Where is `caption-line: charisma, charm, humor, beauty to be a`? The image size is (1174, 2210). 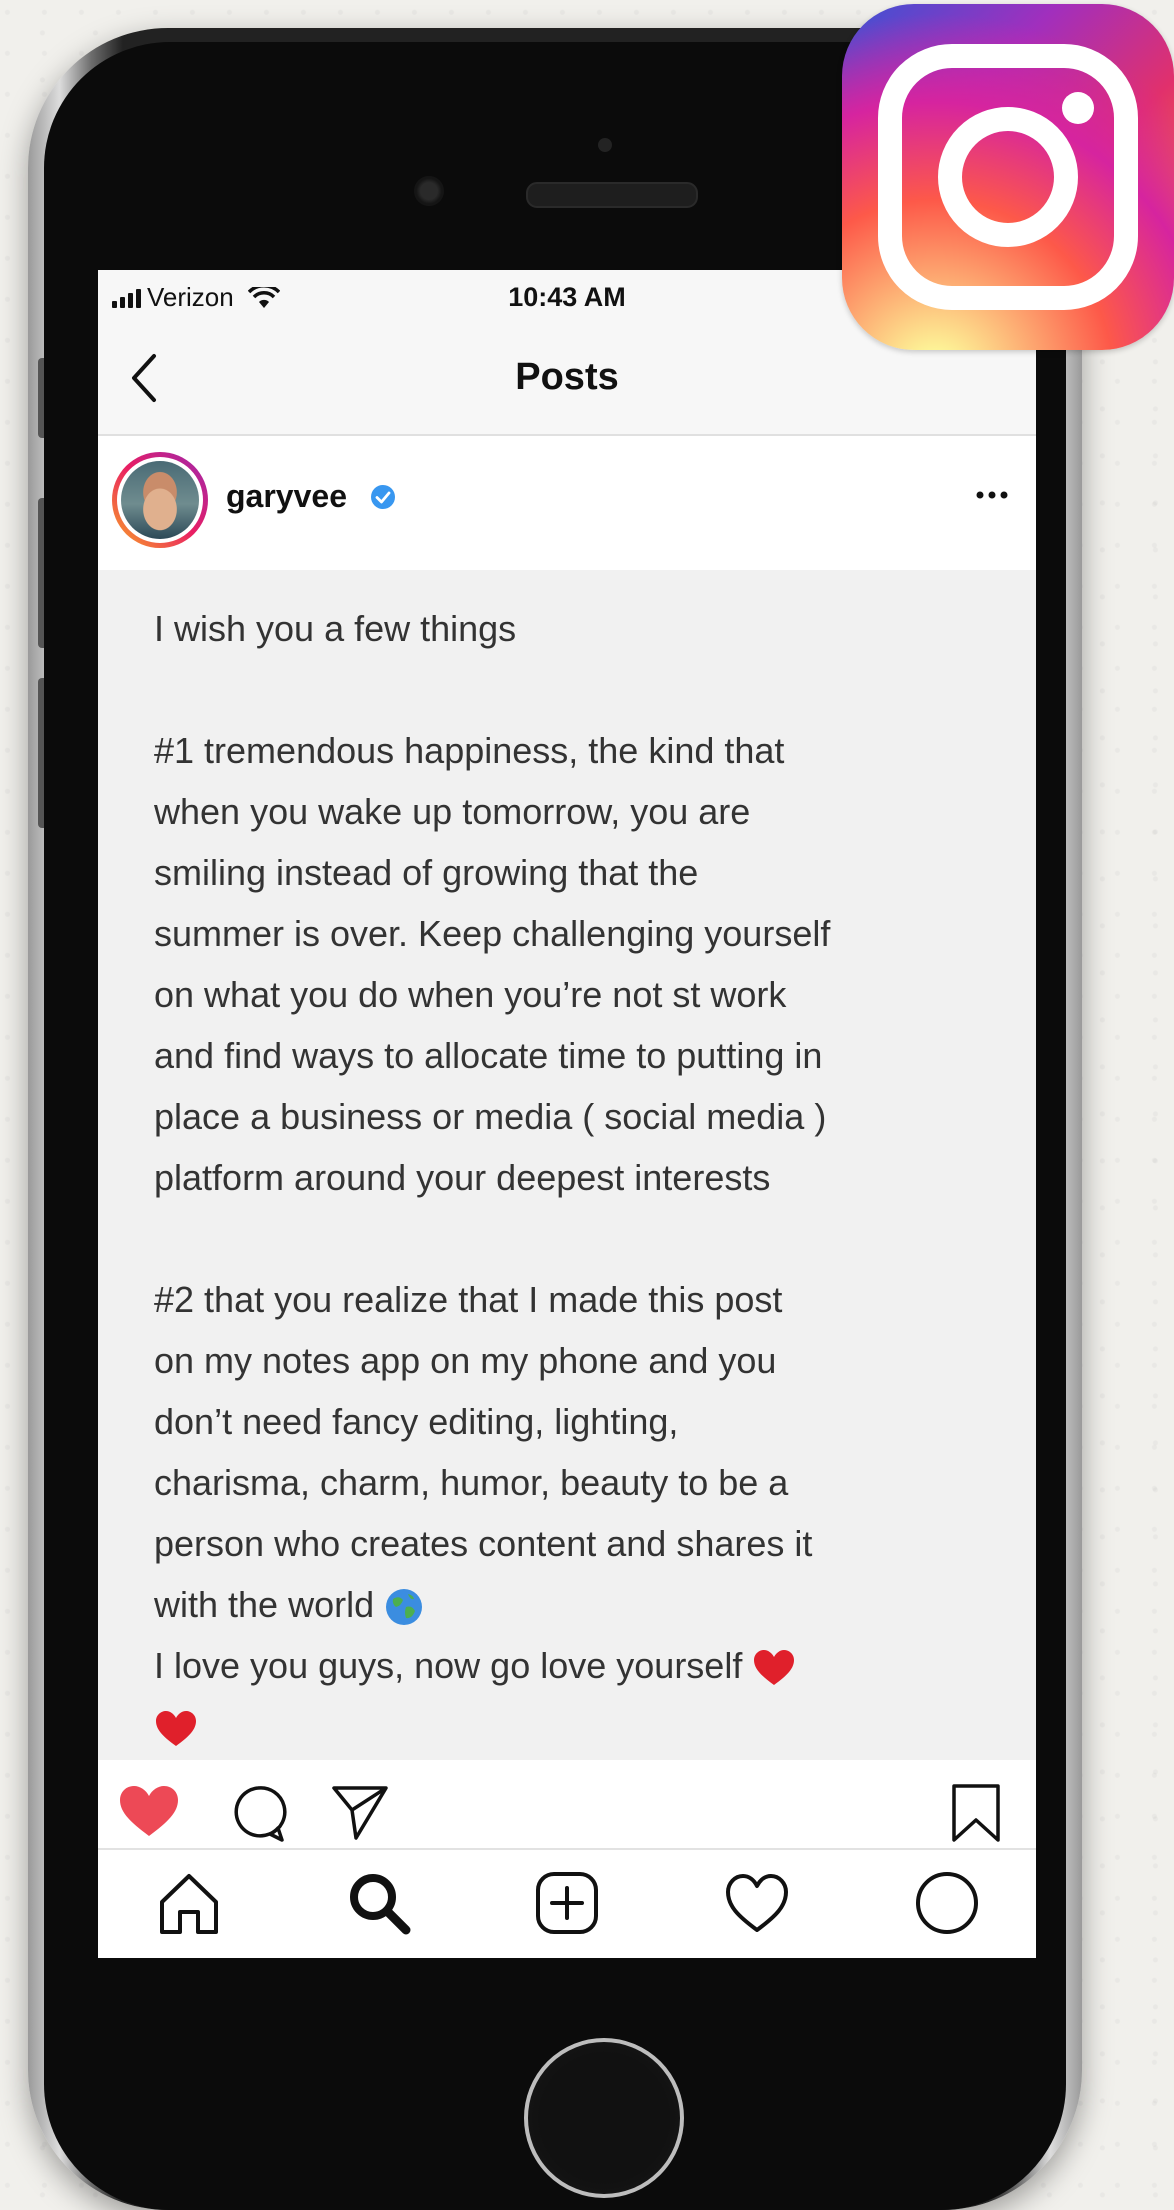
caption-line: charisma, charm, humor, beauty to be a is located at coordinates (471, 1482).